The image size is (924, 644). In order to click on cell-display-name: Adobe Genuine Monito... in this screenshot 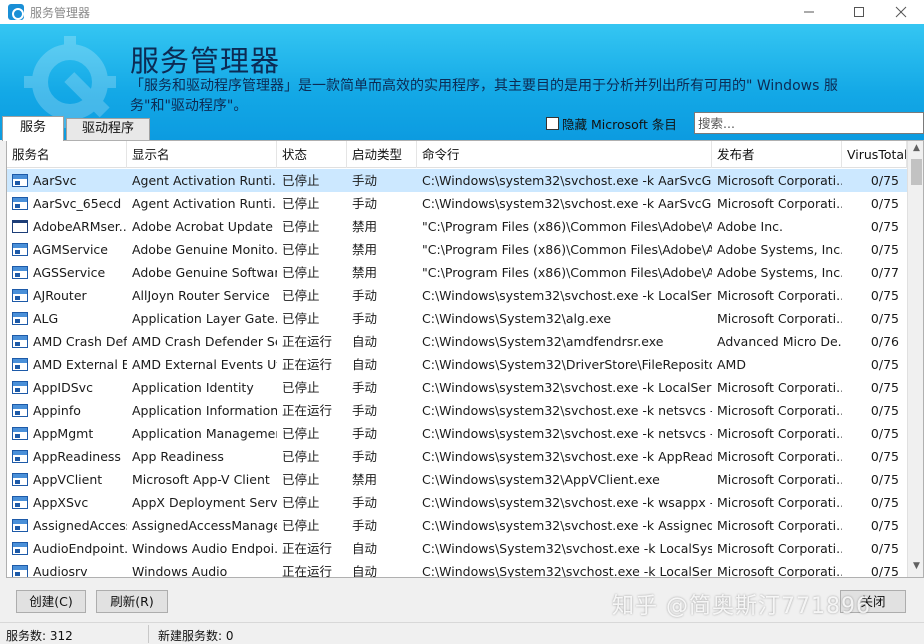, I will do `click(204, 249)`.